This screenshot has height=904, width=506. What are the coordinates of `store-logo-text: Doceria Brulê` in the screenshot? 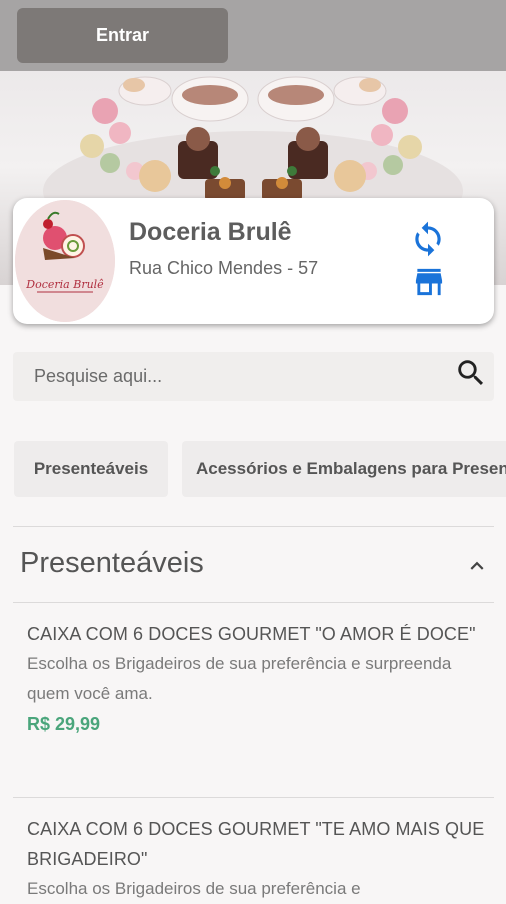 It's located at (64, 284).